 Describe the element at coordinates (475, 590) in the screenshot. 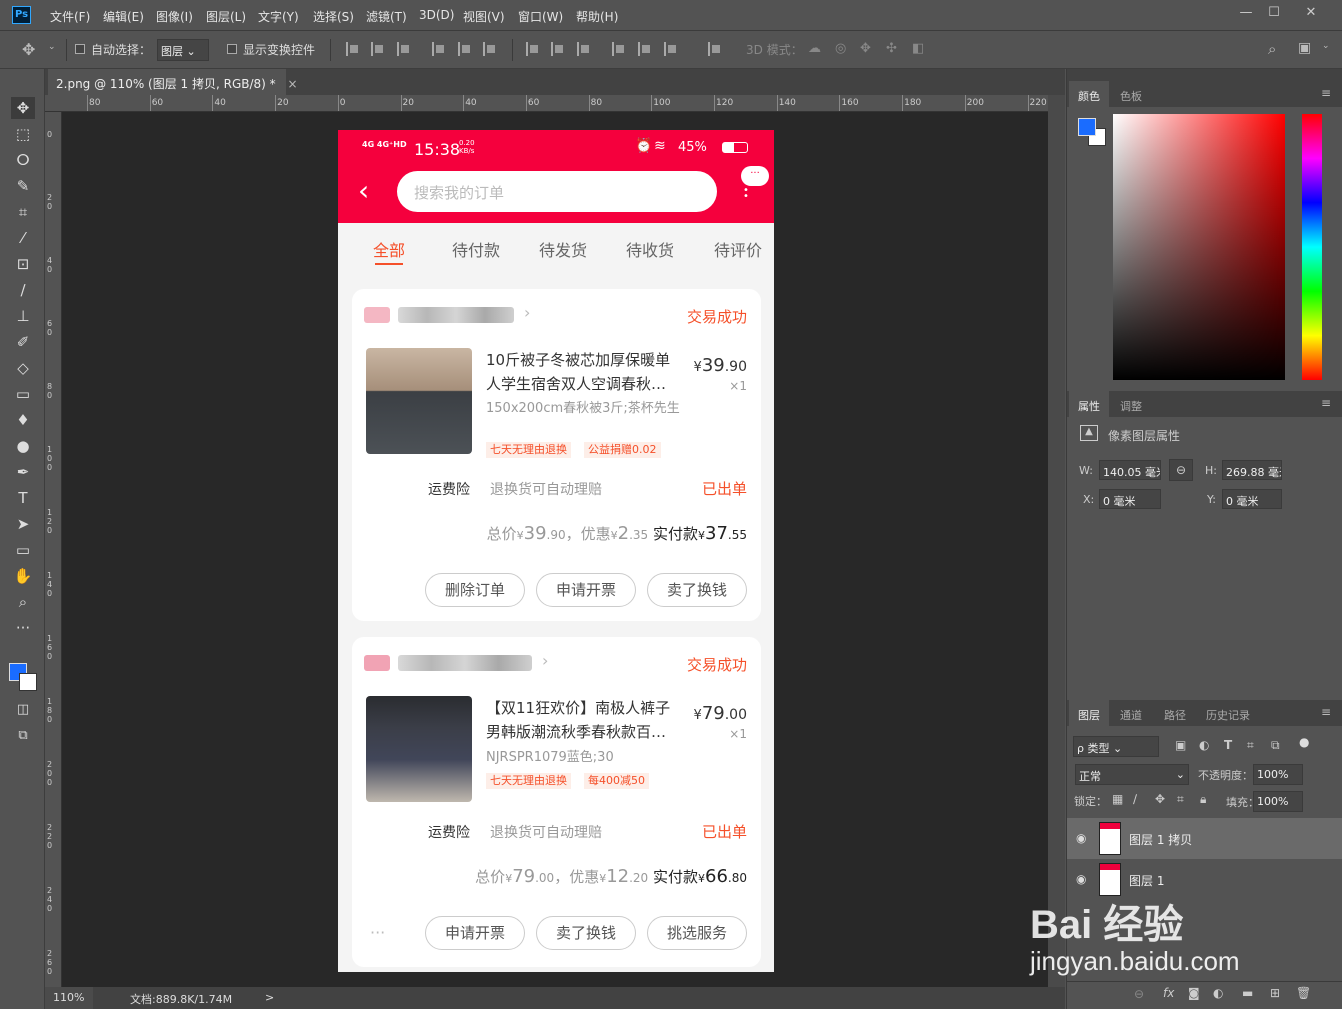

I see `delete-order-button: 删除订单` at that location.